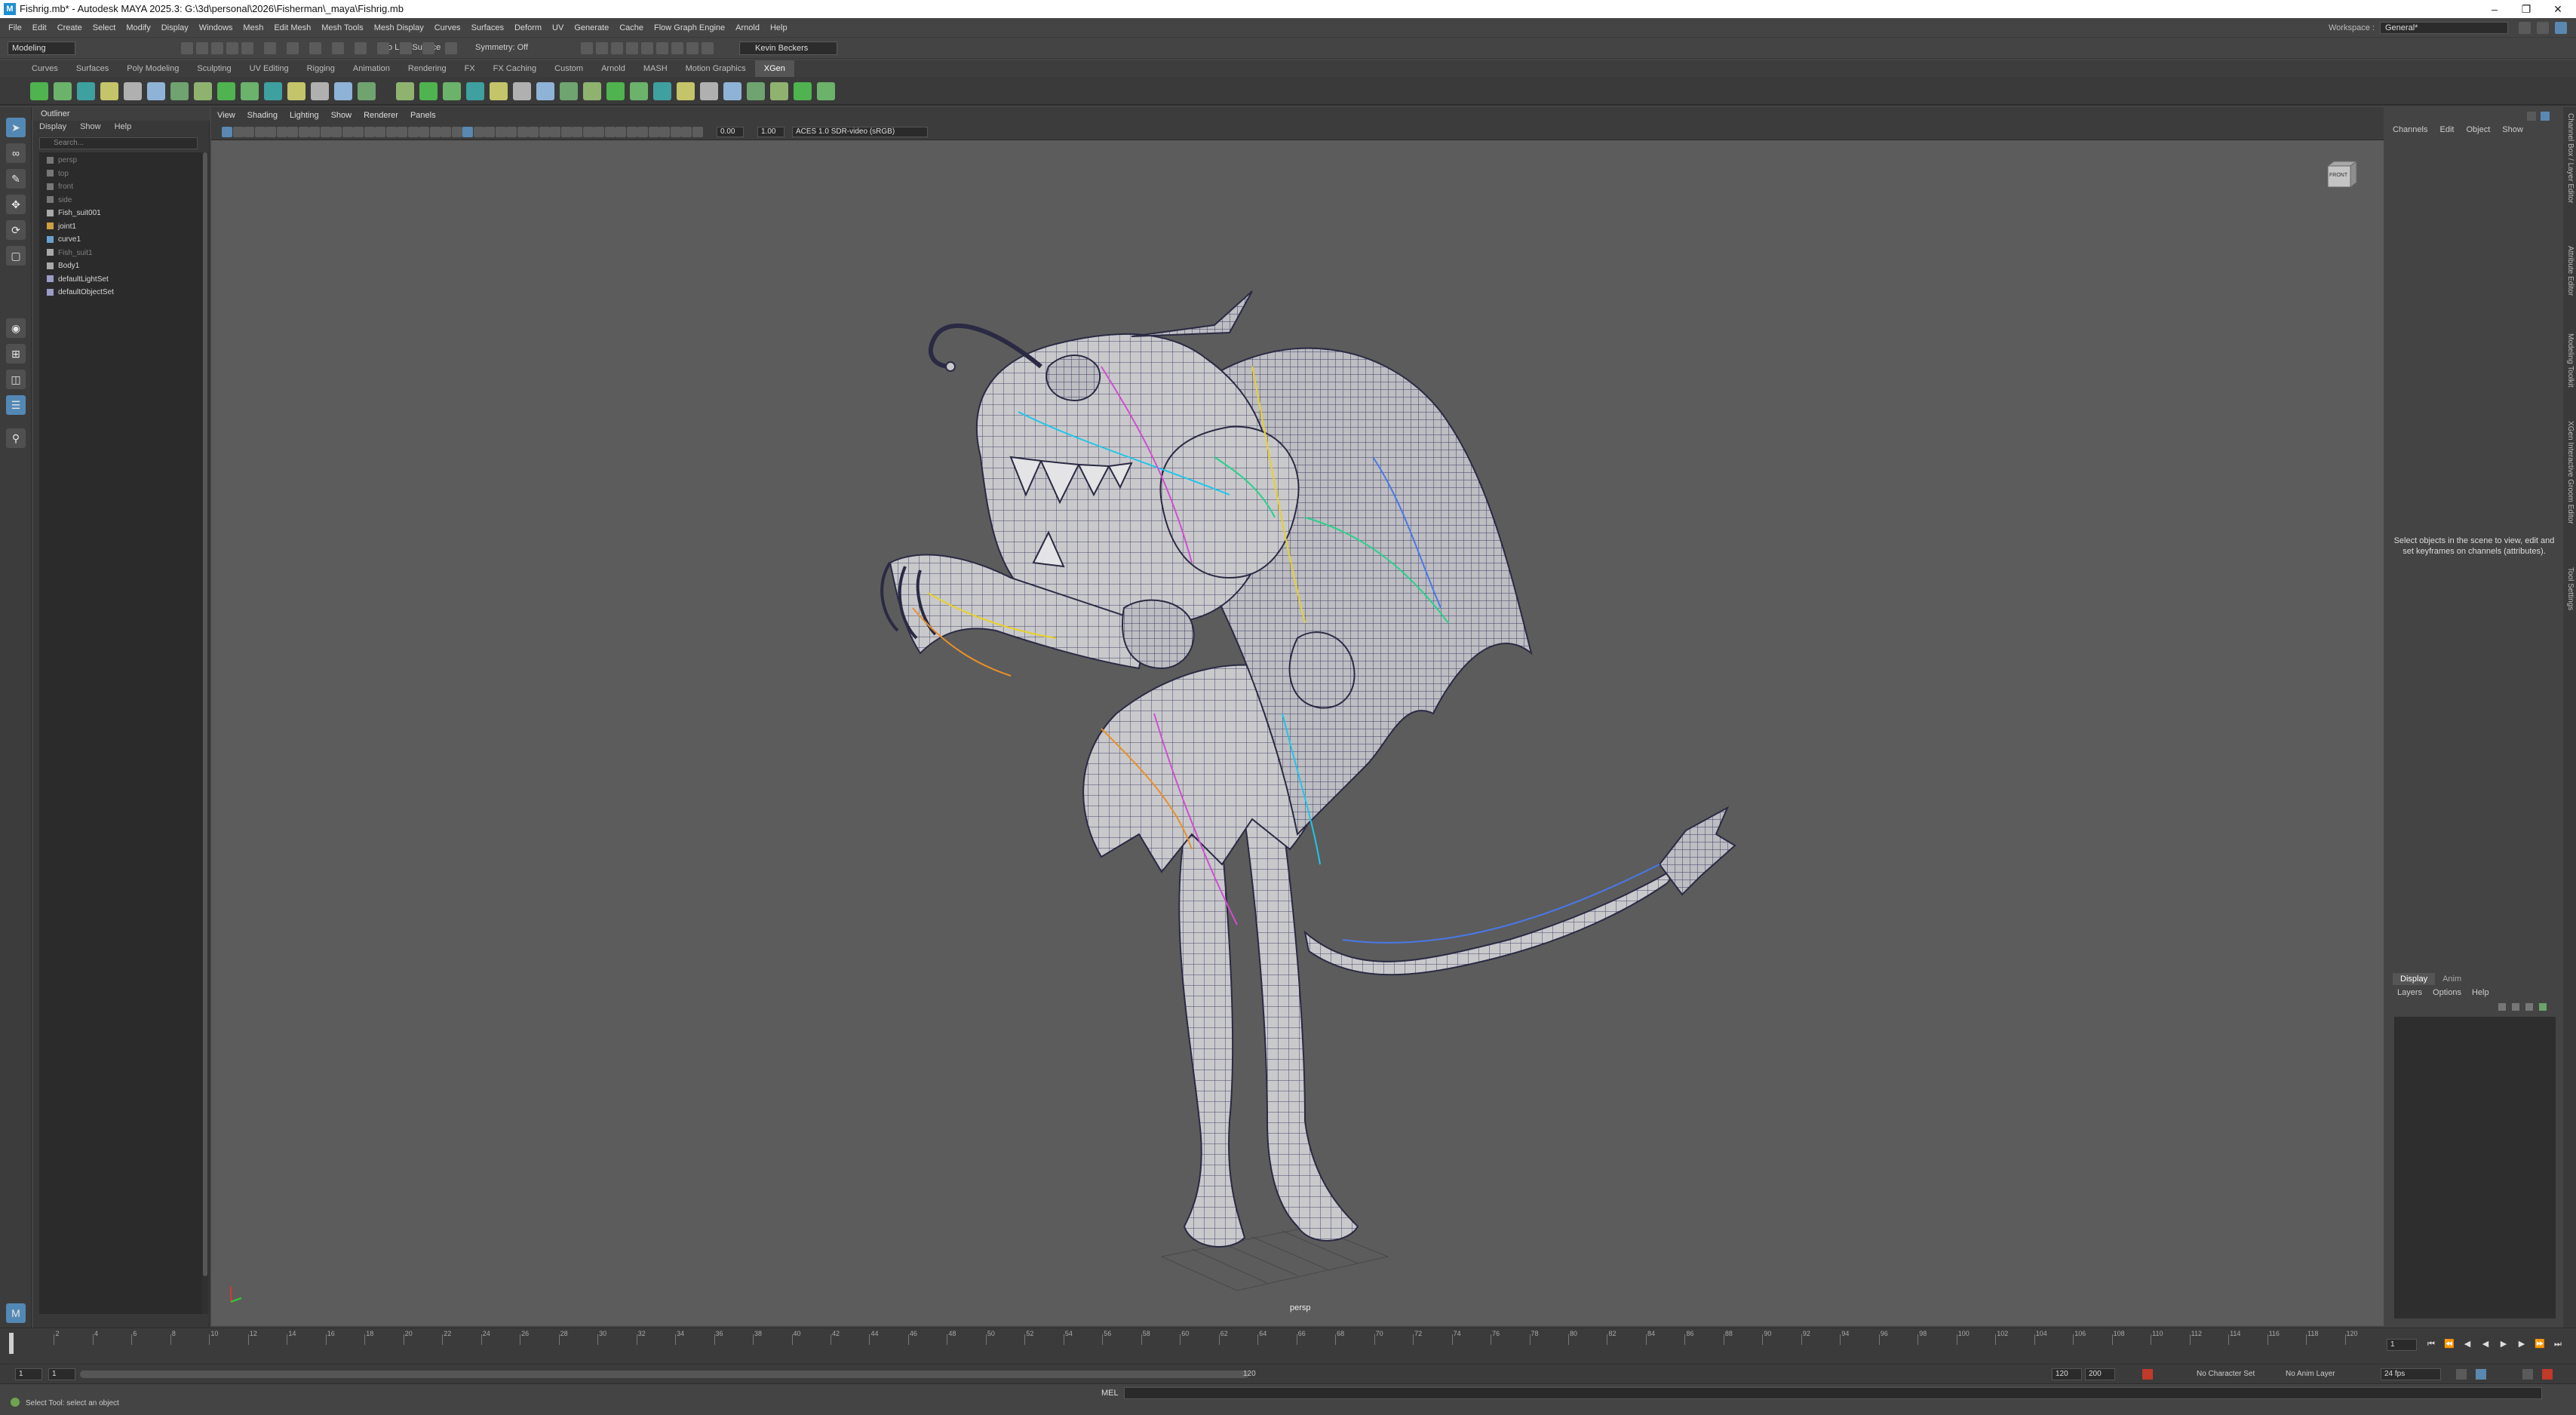 The height and width of the screenshot is (1415, 2576). I want to click on workspace-dropdown: General*, so click(2444, 28).